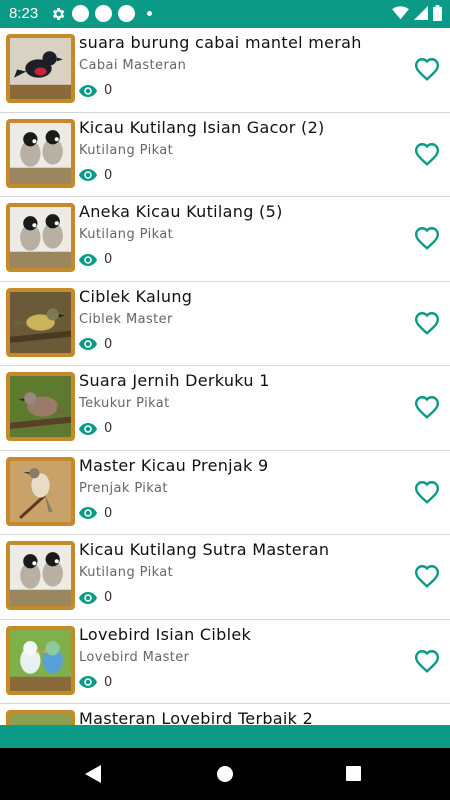 The image size is (450, 800). I want to click on status-time: 8:23, so click(24, 13).